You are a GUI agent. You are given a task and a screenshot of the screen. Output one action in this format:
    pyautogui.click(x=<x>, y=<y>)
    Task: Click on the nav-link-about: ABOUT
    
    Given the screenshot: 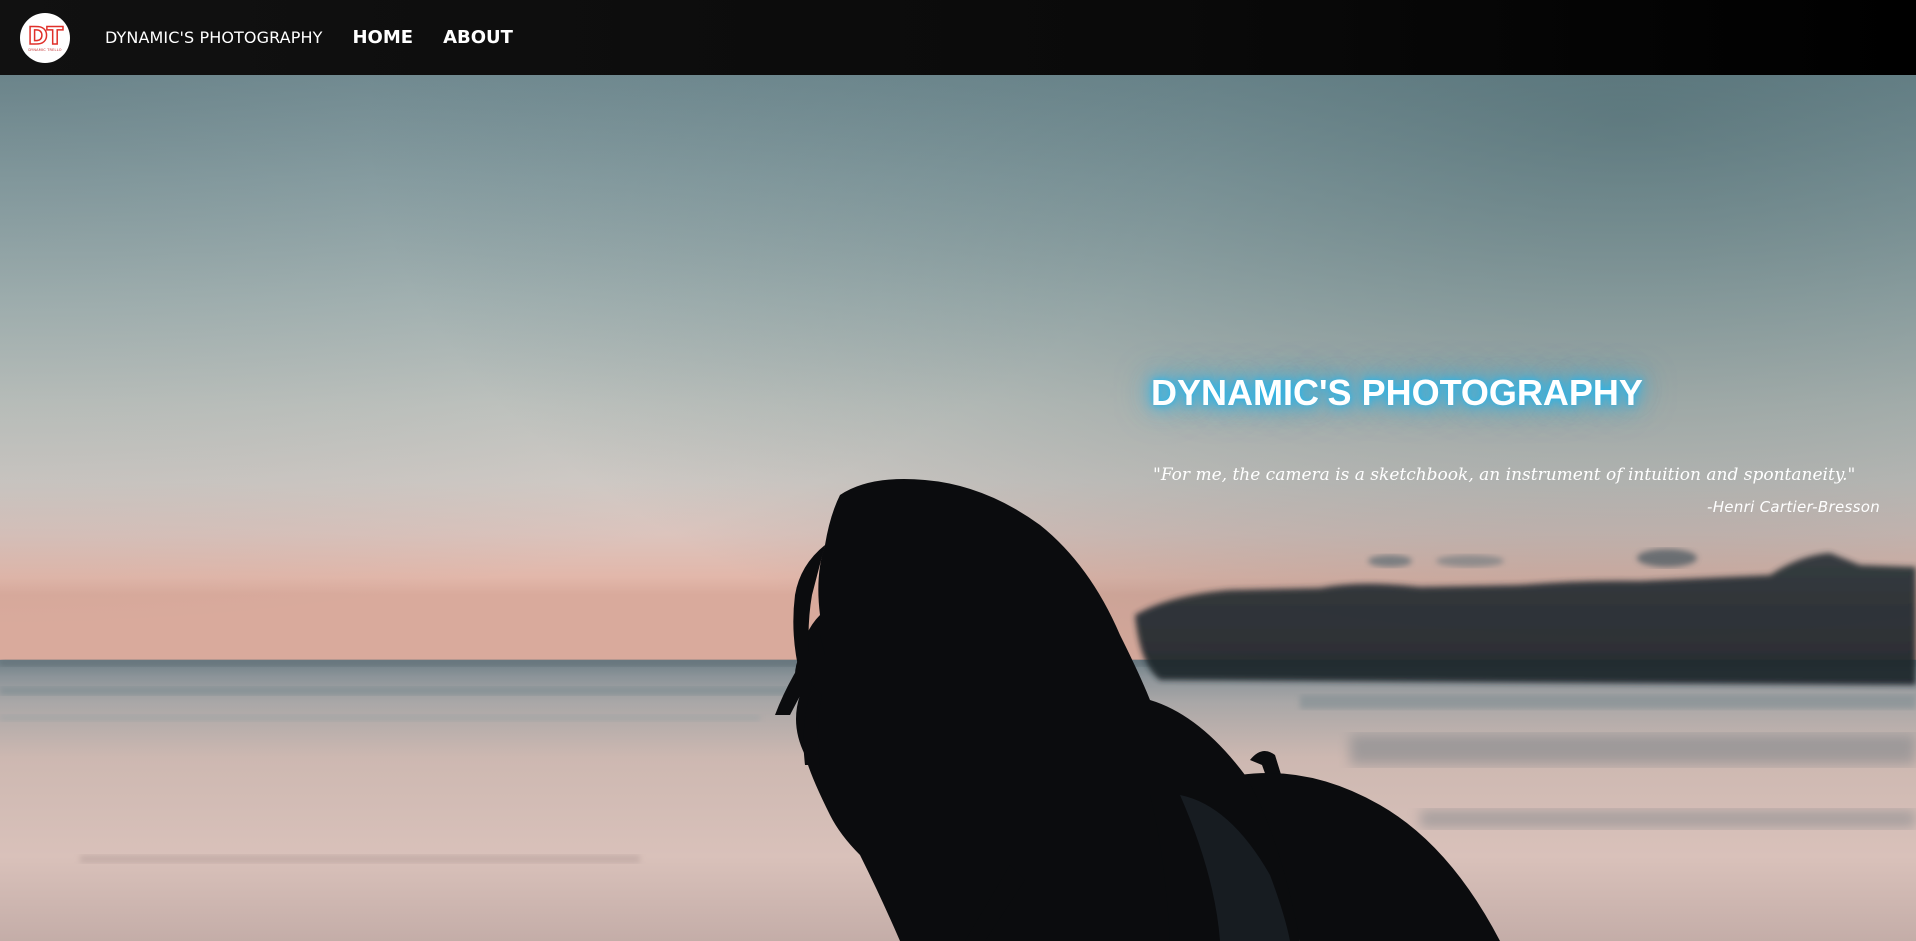 What is the action you would take?
    pyautogui.click(x=478, y=37)
    